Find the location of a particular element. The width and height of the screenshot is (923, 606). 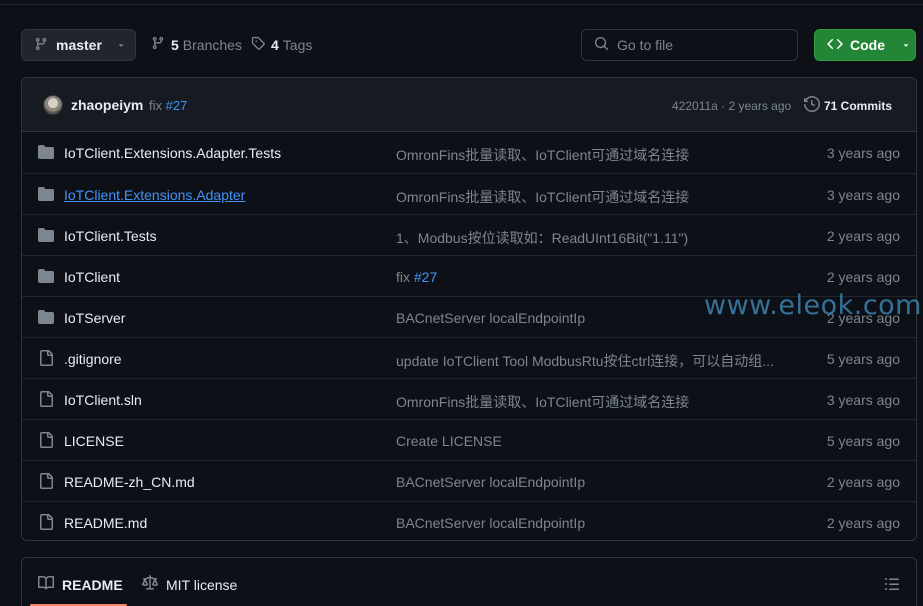

commit-author: zhaopeiym is located at coordinates (107, 105).